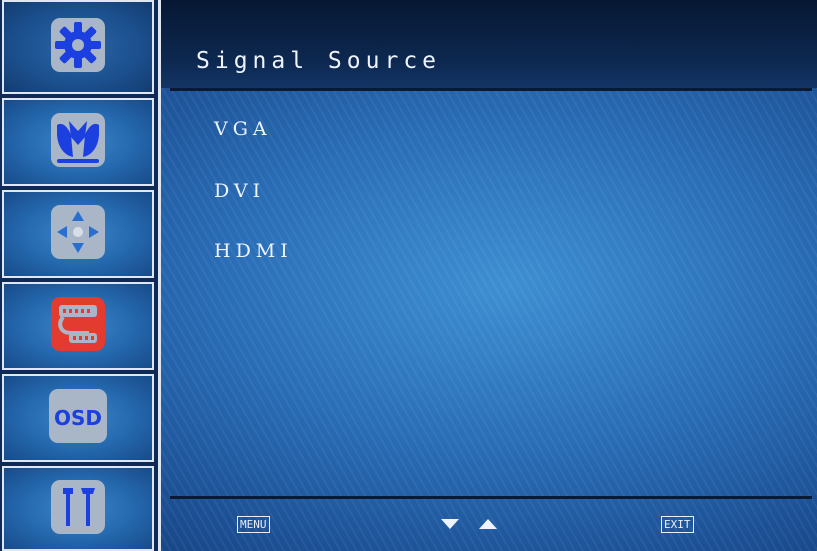  Describe the element at coordinates (243, 129) in the screenshot. I see `option-vga: VGA` at that location.